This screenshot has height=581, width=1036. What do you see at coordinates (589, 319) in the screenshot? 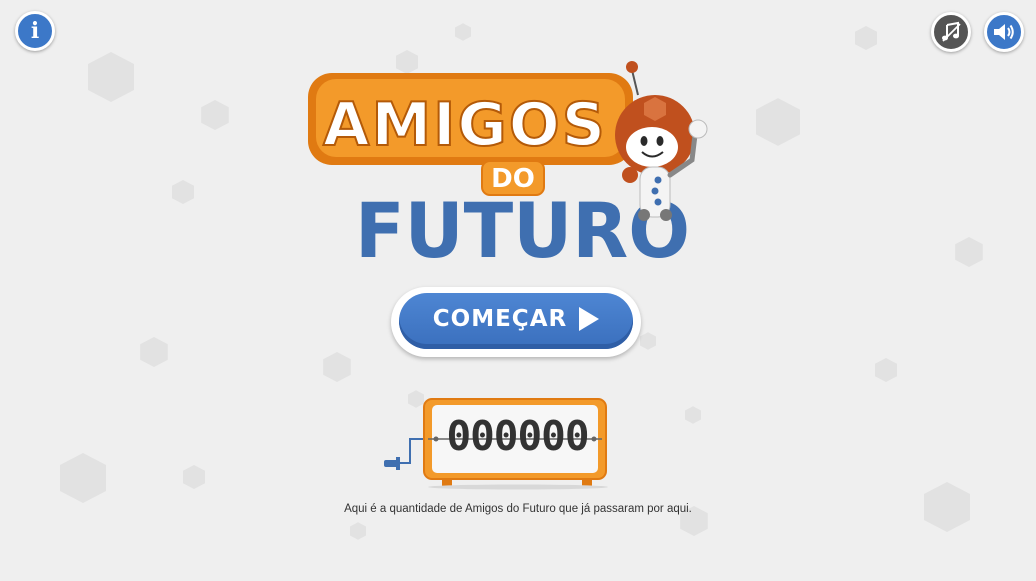
I see `play-icon` at bounding box center [589, 319].